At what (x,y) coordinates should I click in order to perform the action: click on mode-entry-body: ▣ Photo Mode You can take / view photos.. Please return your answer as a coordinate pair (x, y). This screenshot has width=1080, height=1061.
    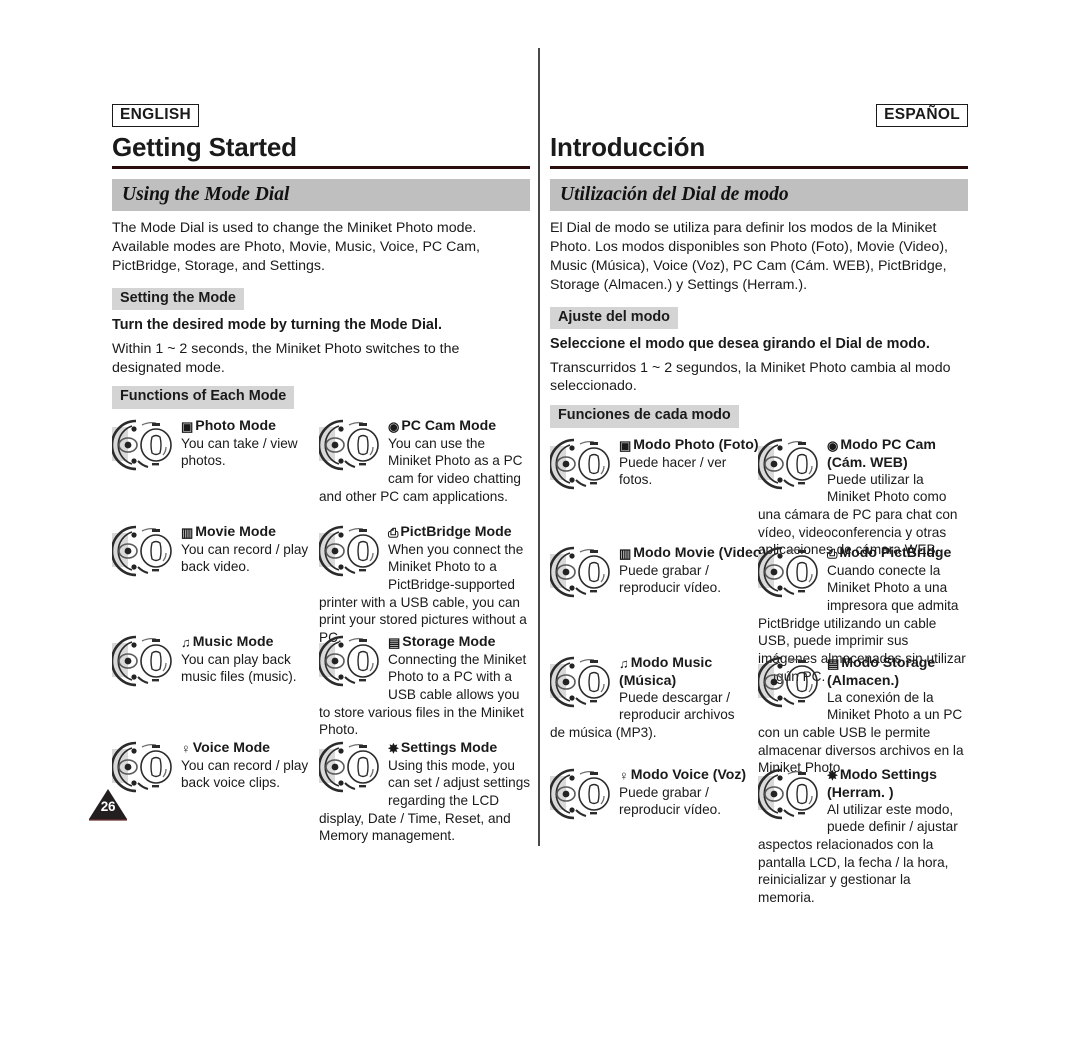
    Looking at the image, I should click on (212, 445).